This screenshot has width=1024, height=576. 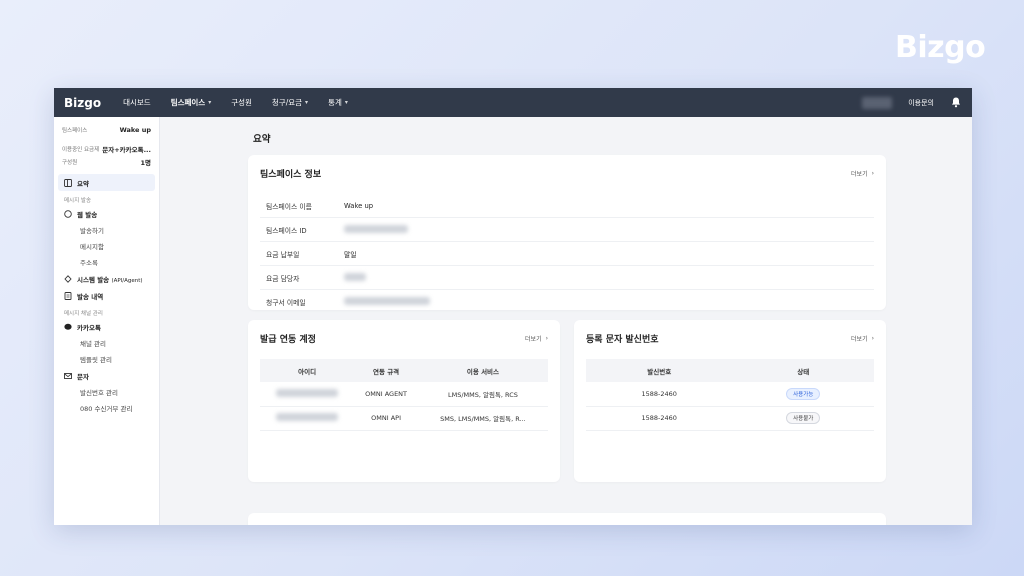 I want to click on card-title: 팀스페이스 정보, so click(x=291, y=175).